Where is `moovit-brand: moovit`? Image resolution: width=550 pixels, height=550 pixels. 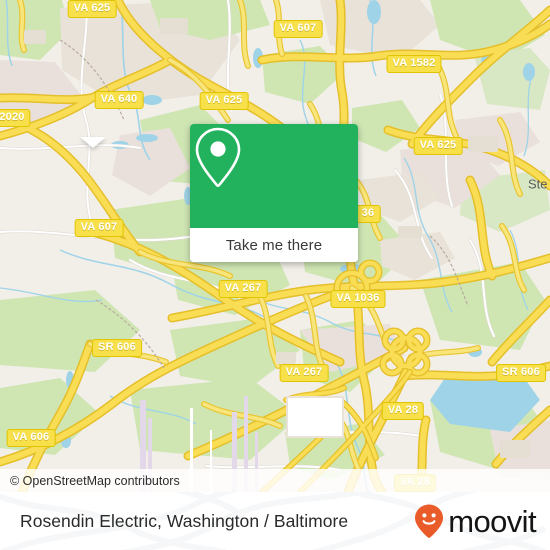
moovit-brand: moovit is located at coordinates (474, 521).